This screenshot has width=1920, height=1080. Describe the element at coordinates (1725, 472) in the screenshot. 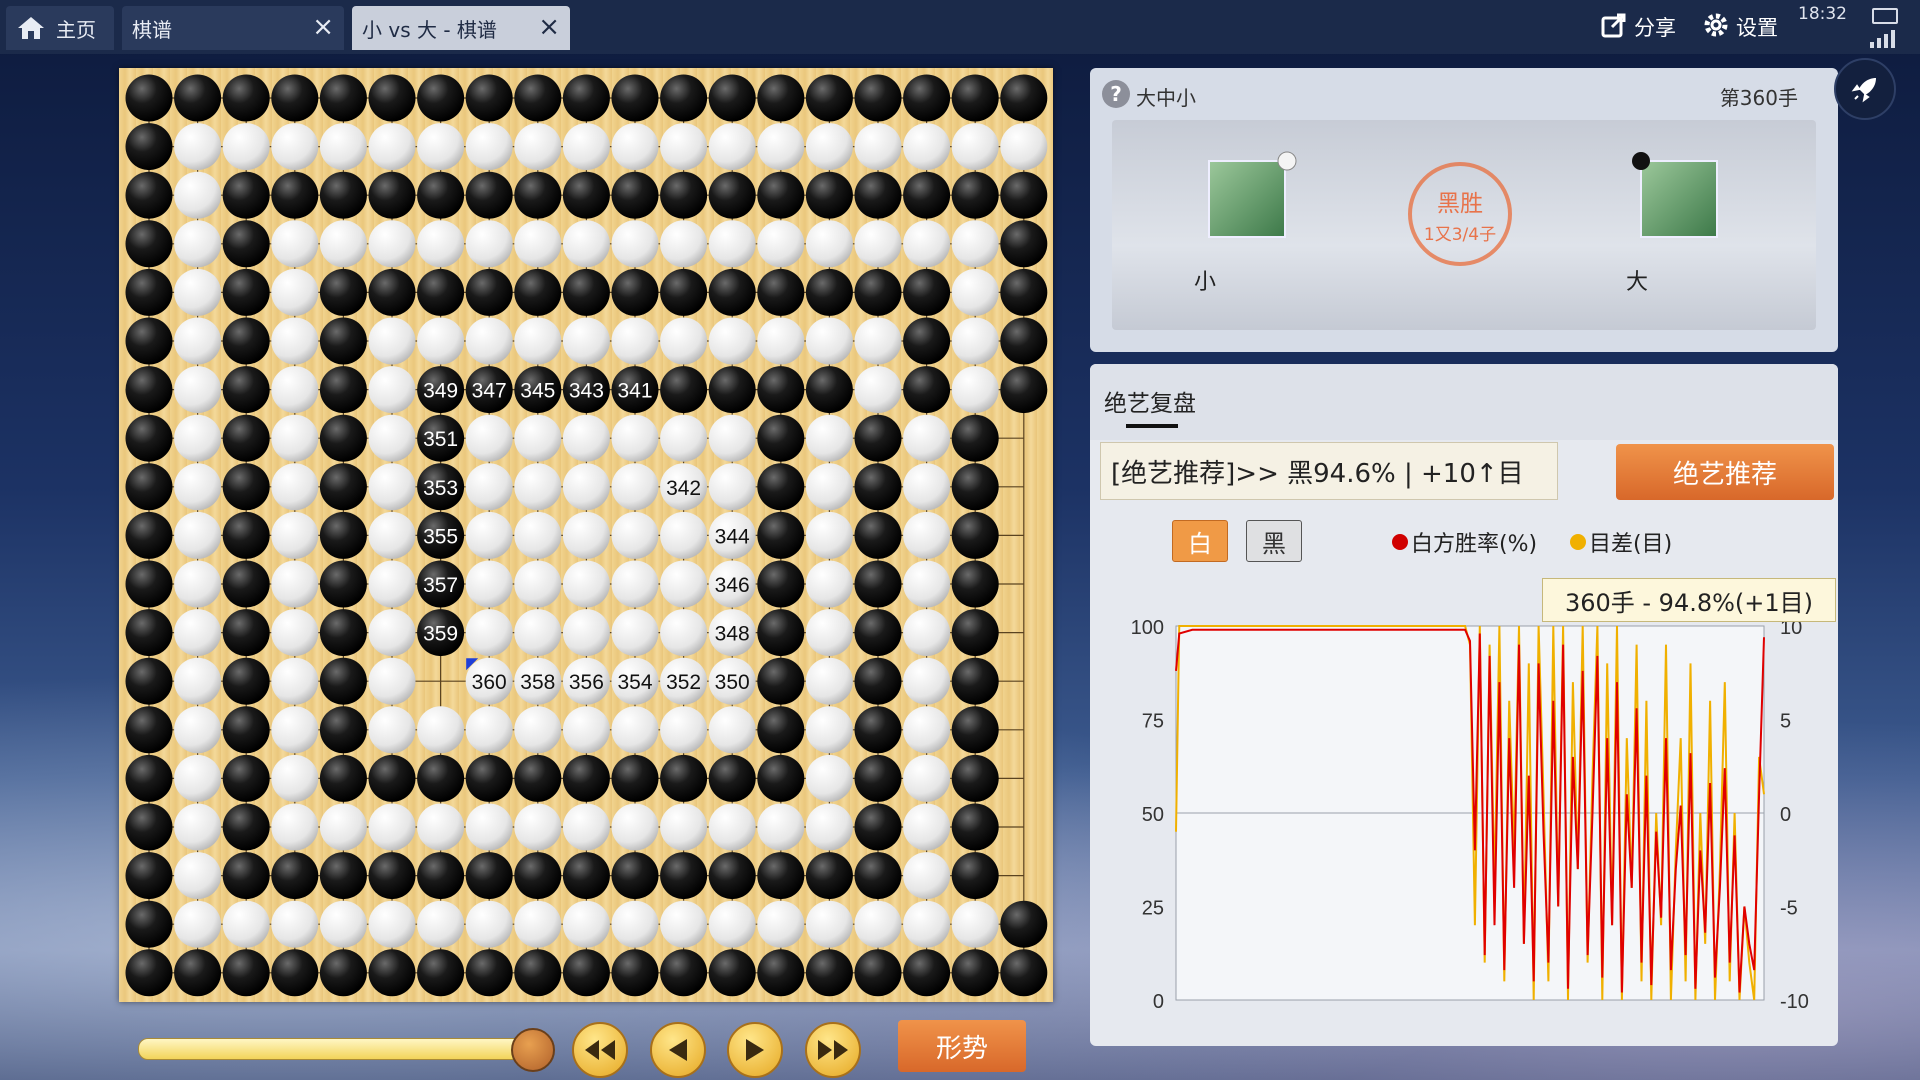

I see `recommend-button: 绝艺推荐` at that location.